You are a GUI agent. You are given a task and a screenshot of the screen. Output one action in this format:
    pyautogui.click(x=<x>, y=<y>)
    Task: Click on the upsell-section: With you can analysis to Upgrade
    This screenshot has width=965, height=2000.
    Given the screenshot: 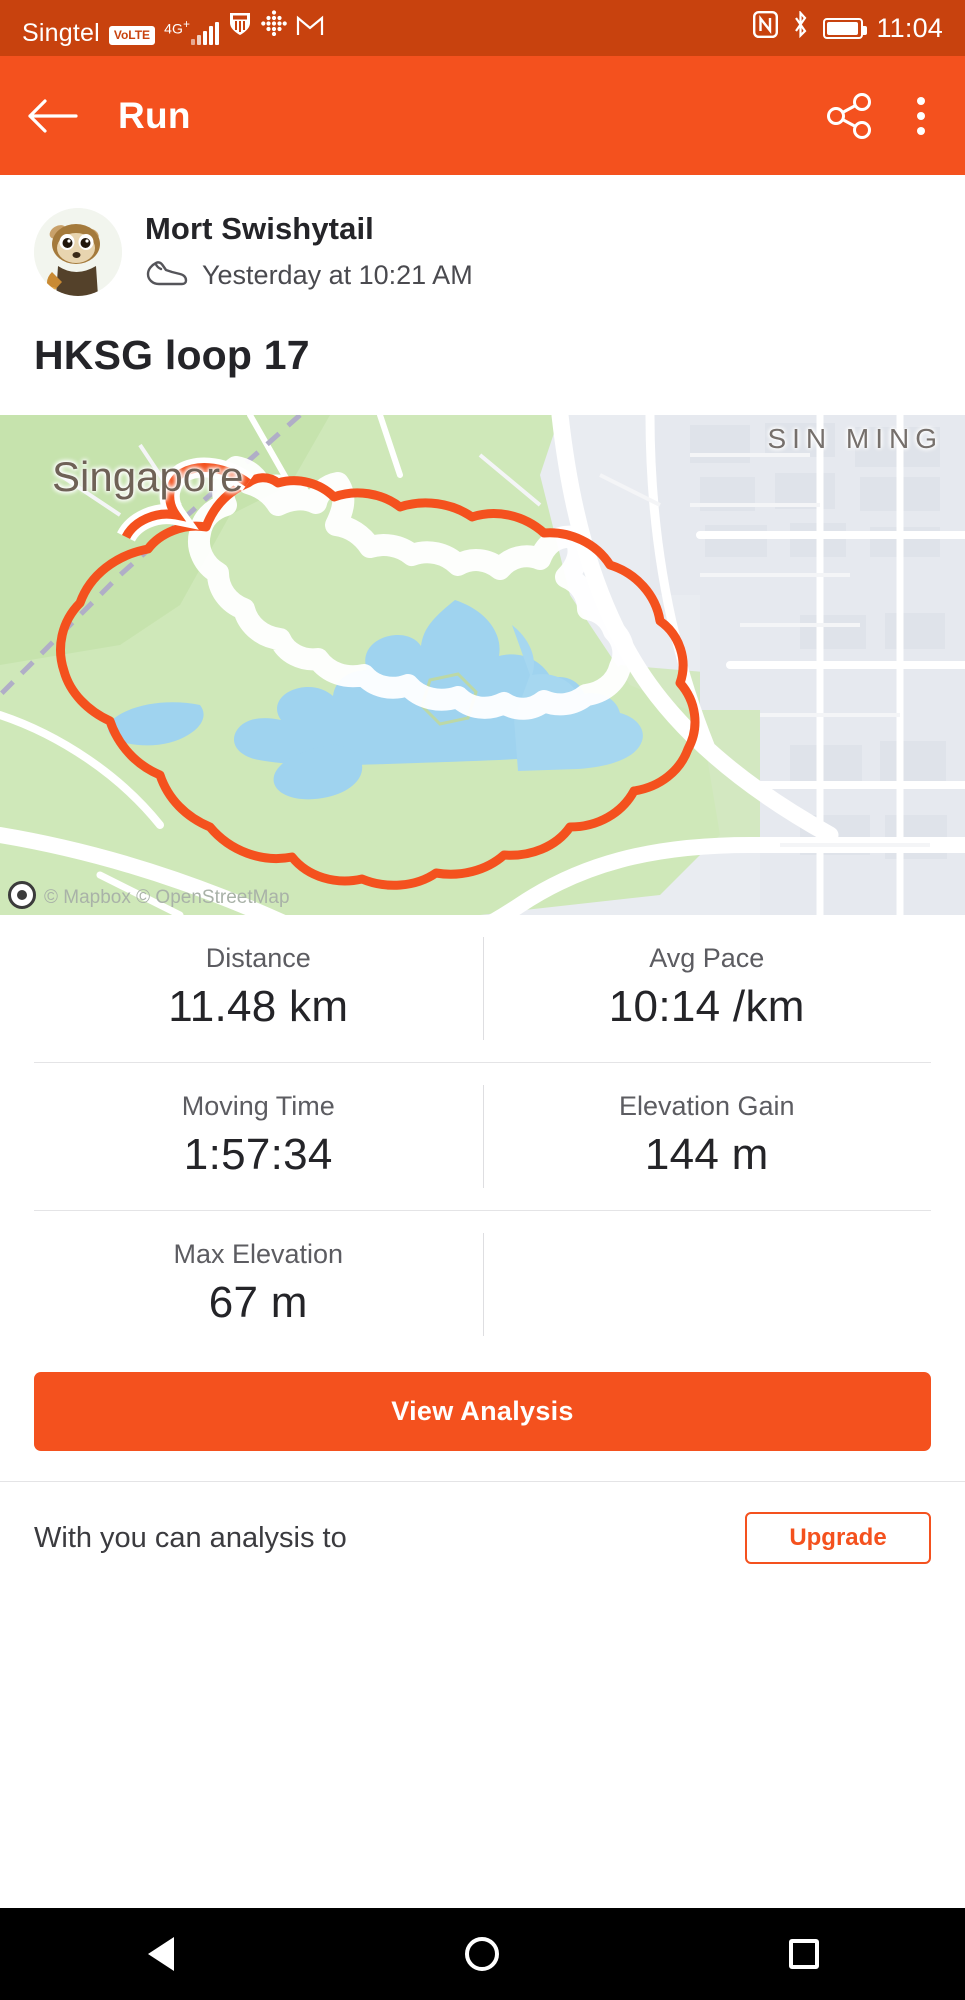 What is the action you would take?
    pyautogui.click(x=482, y=1522)
    